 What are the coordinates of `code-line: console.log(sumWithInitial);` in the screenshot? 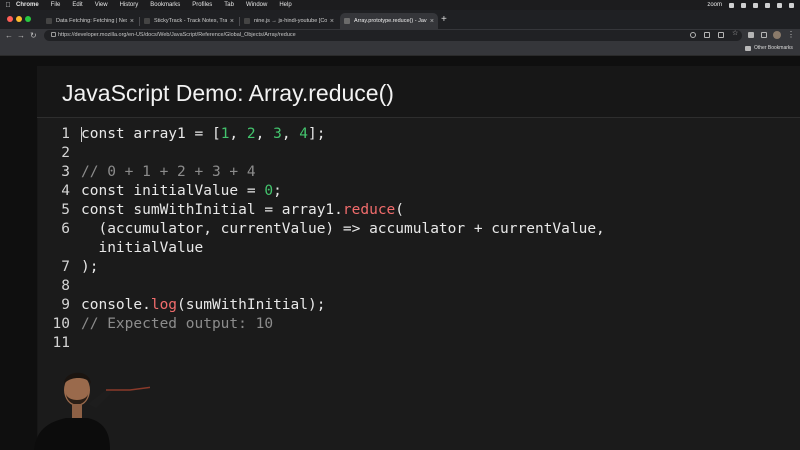 It's located at (203, 305).